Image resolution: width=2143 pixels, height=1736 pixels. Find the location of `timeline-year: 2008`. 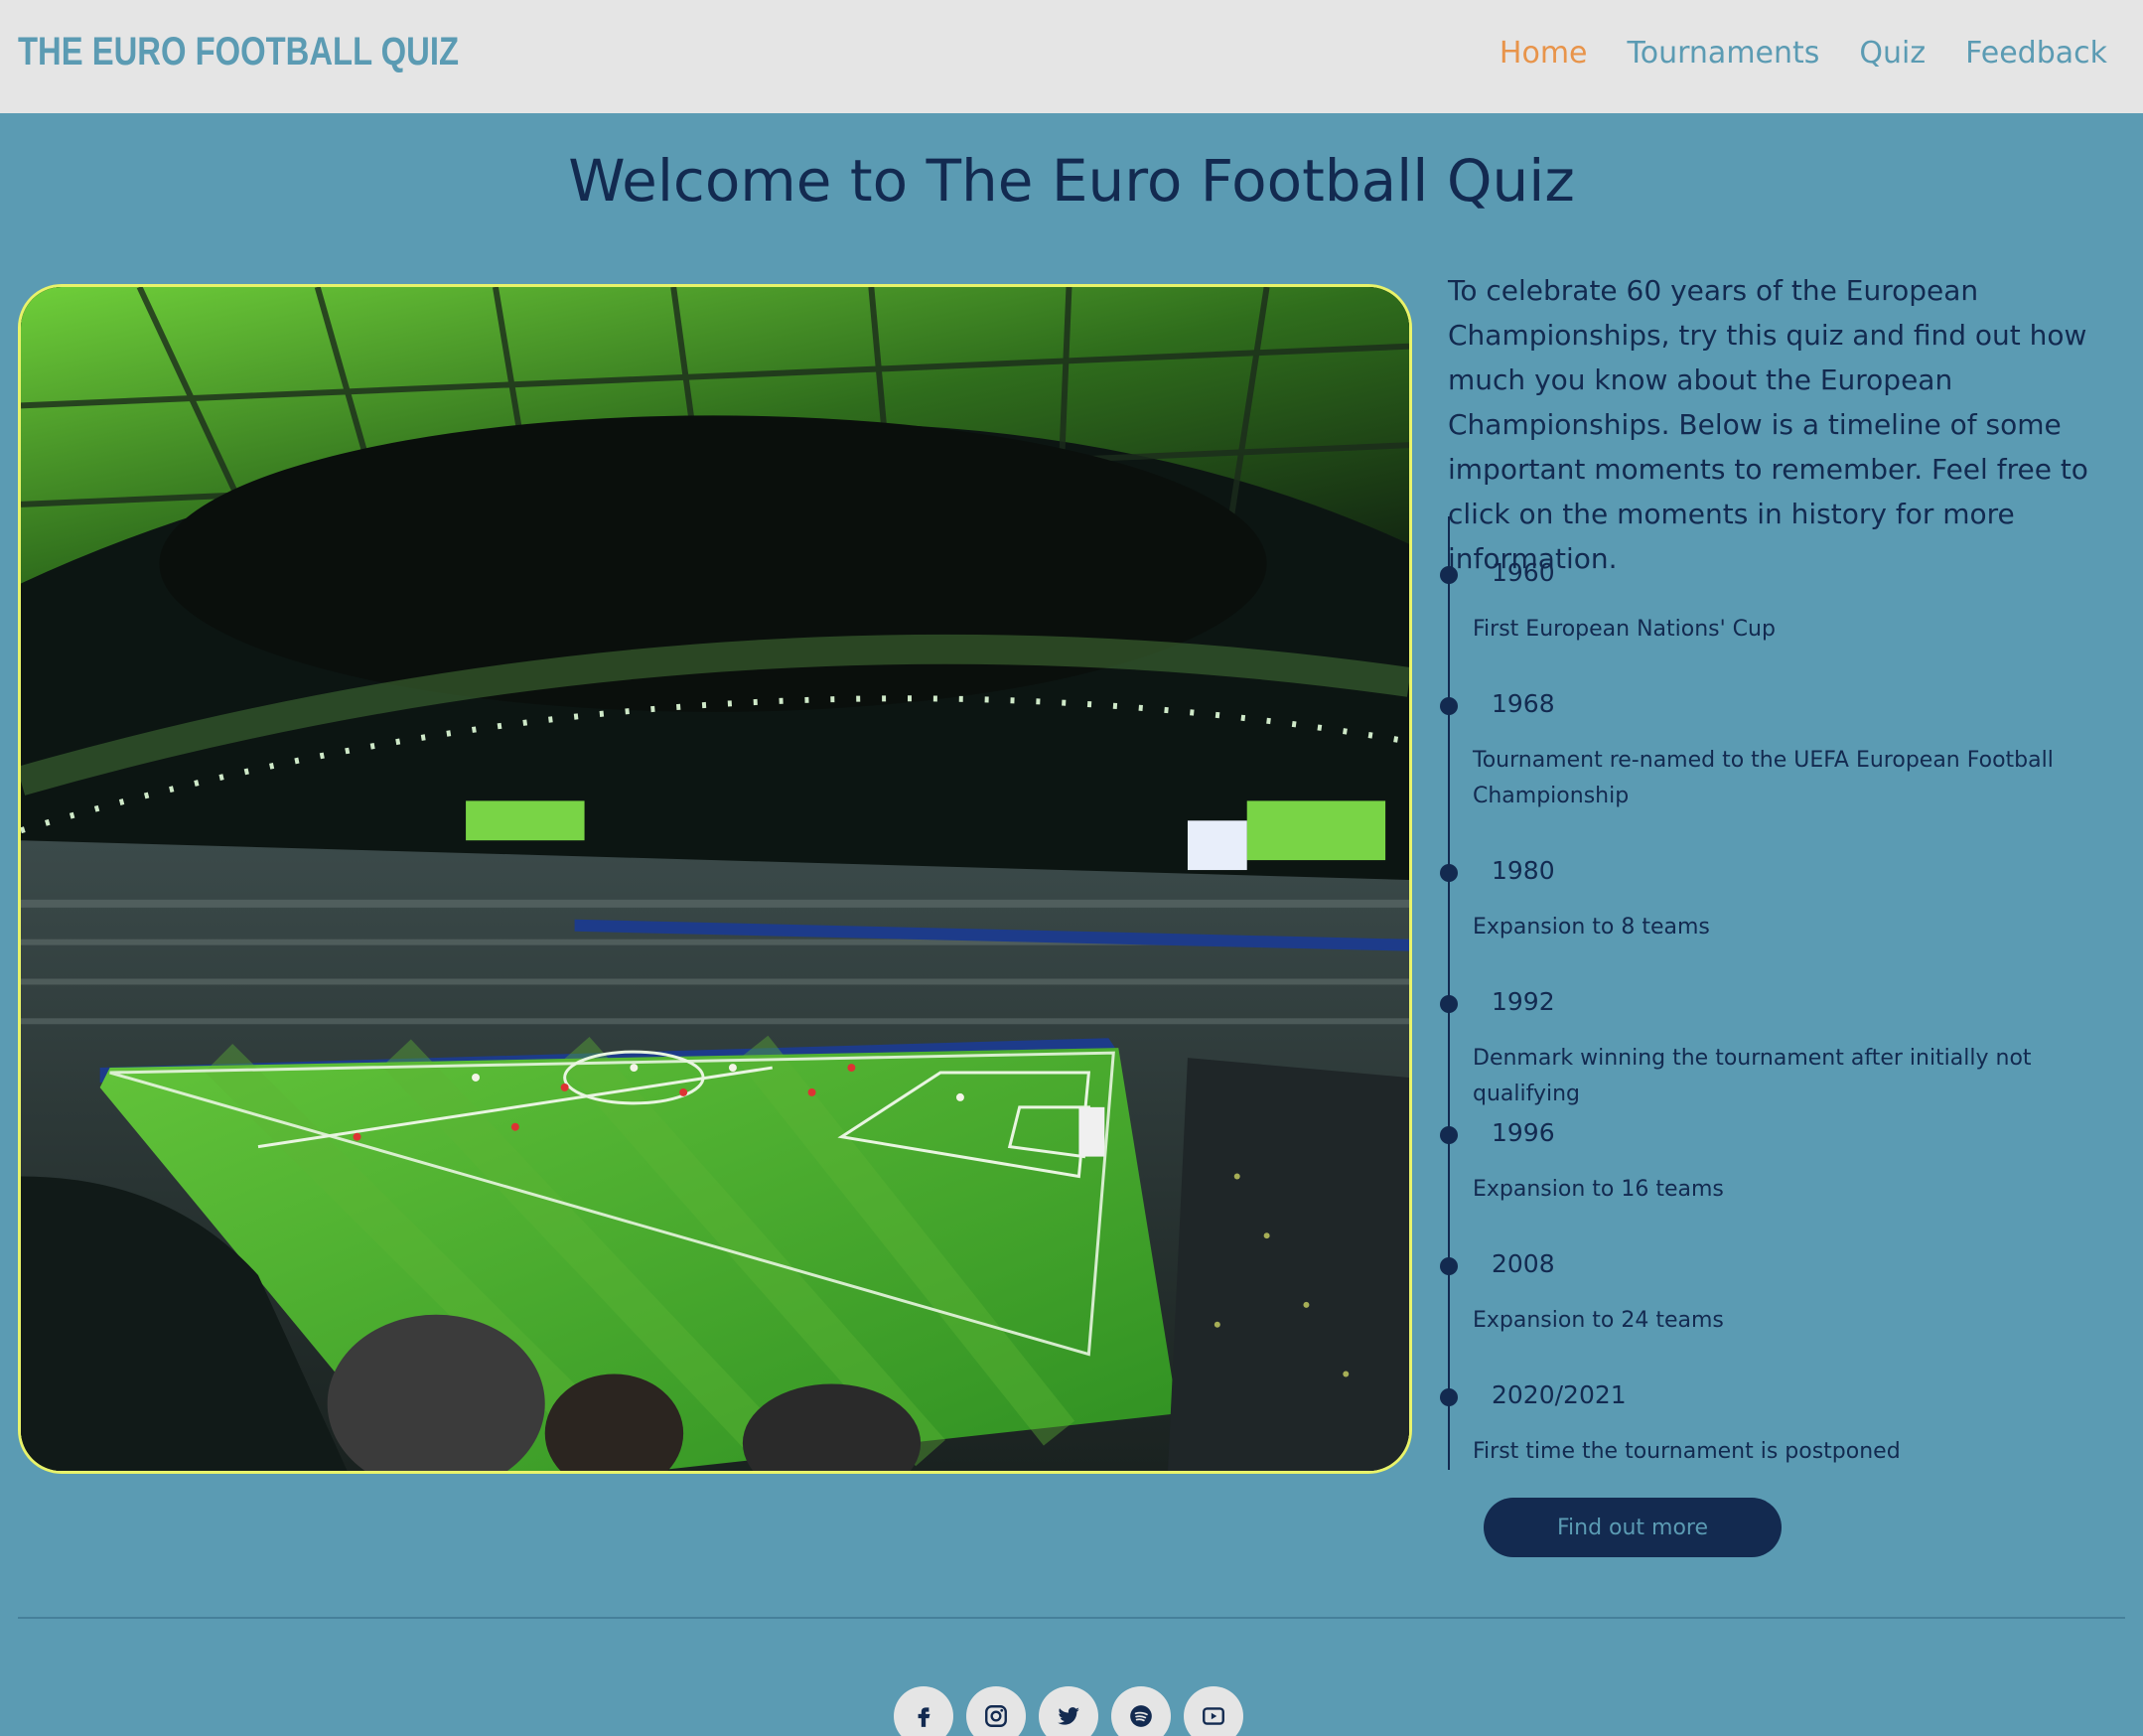

timeline-year: 2008 is located at coordinates (1523, 1263).